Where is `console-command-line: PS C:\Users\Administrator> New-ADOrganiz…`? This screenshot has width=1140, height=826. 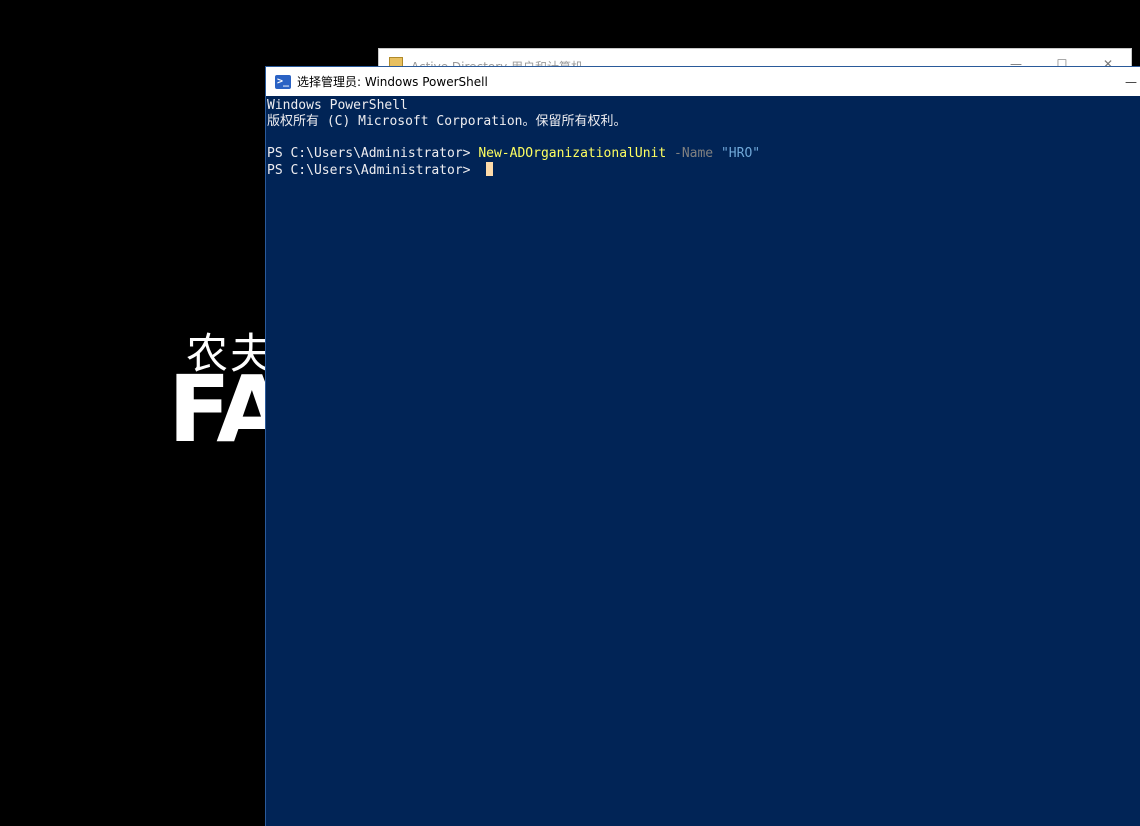 console-command-line: PS C:\Users\Administrator> New-ADOrganiz… is located at coordinates (703, 154).